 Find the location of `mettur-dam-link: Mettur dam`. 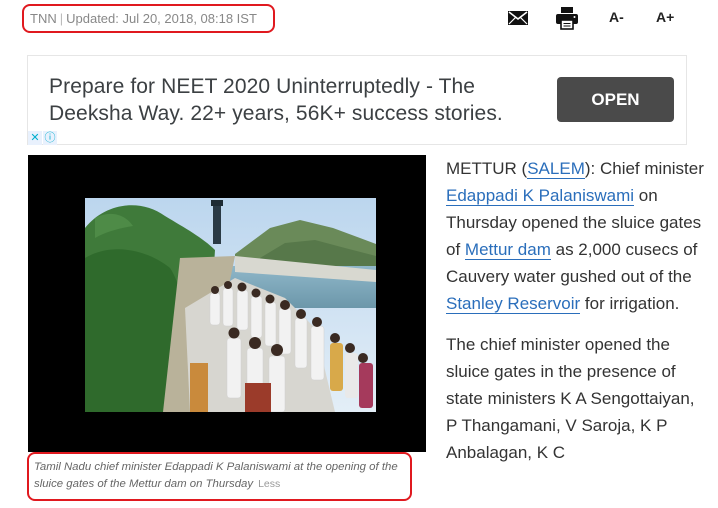

mettur-dam-link: Mettur dam is located at coordinates (507, 250).